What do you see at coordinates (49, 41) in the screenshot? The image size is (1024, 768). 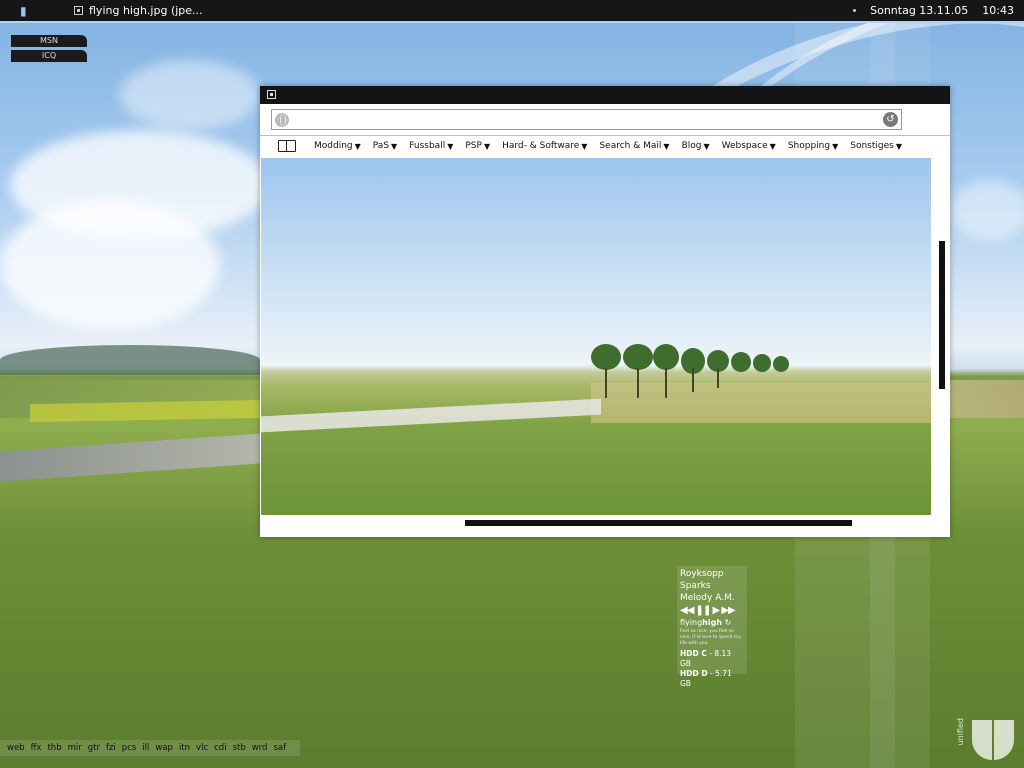 I see `msn-button: MSN` at bounding box center [49, 41].